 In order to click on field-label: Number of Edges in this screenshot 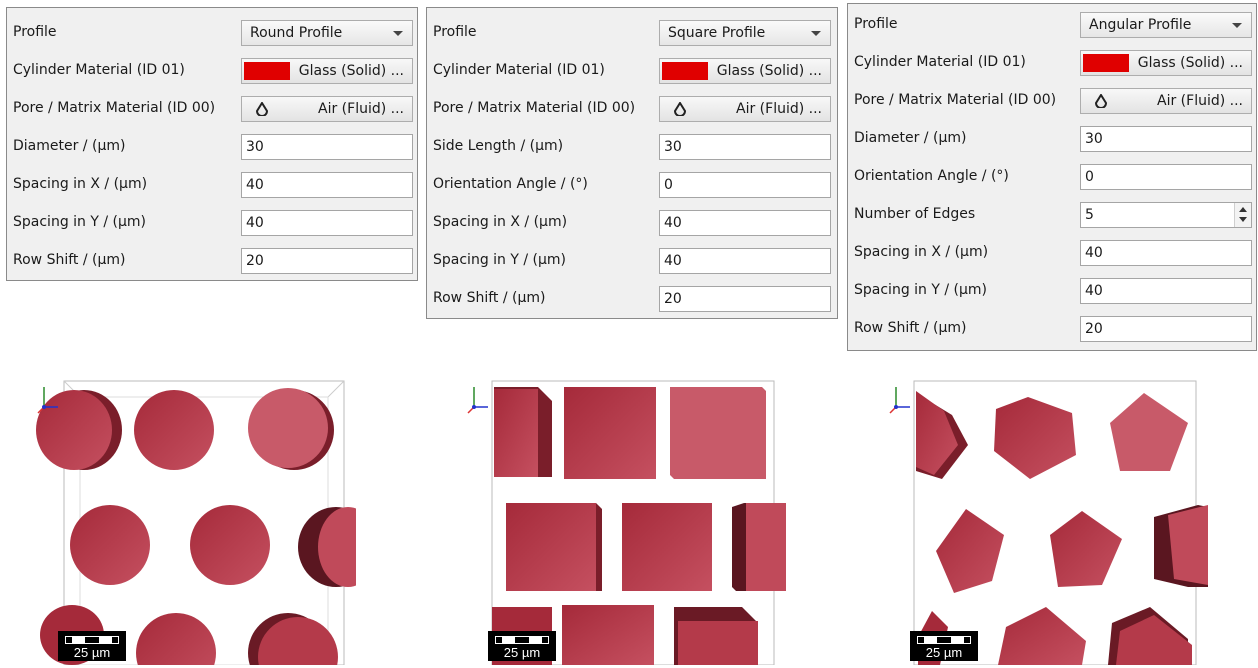, I will do `click(915, 214)`.